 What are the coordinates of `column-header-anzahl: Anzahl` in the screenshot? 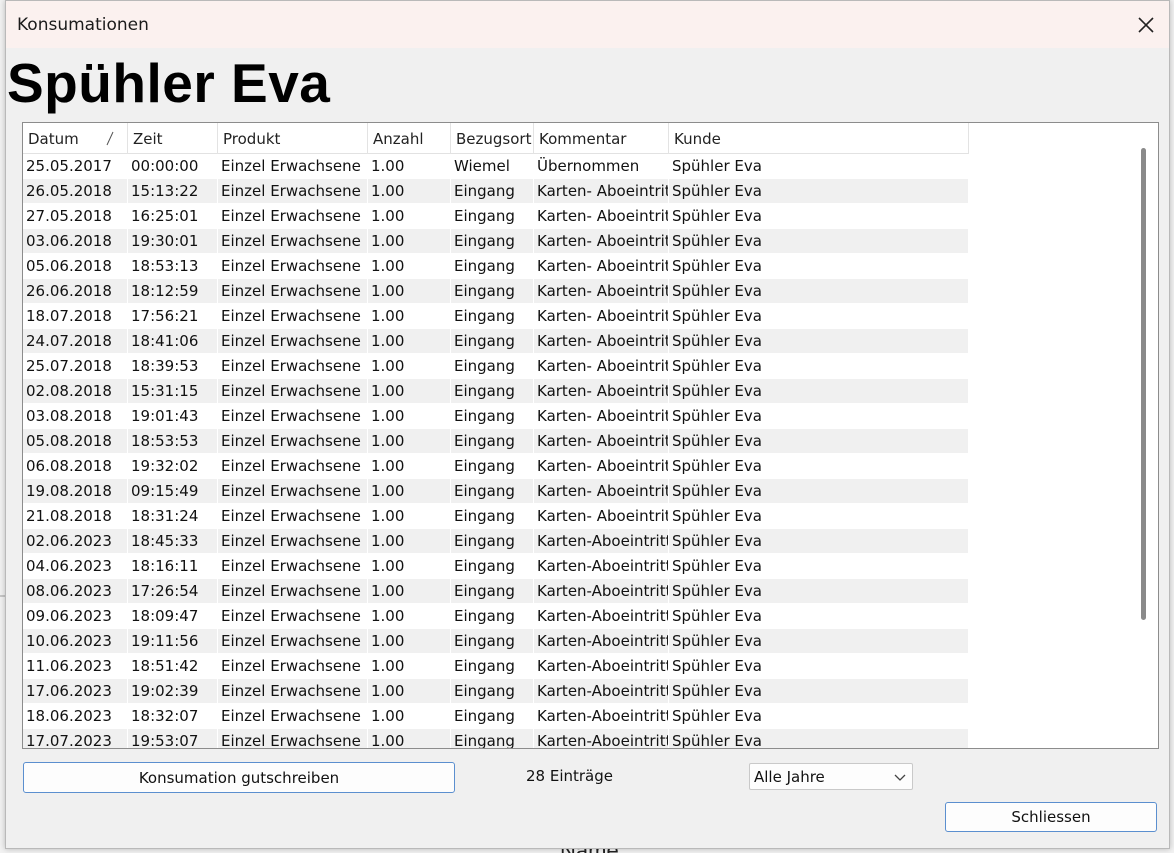 It's located at (409, 138).